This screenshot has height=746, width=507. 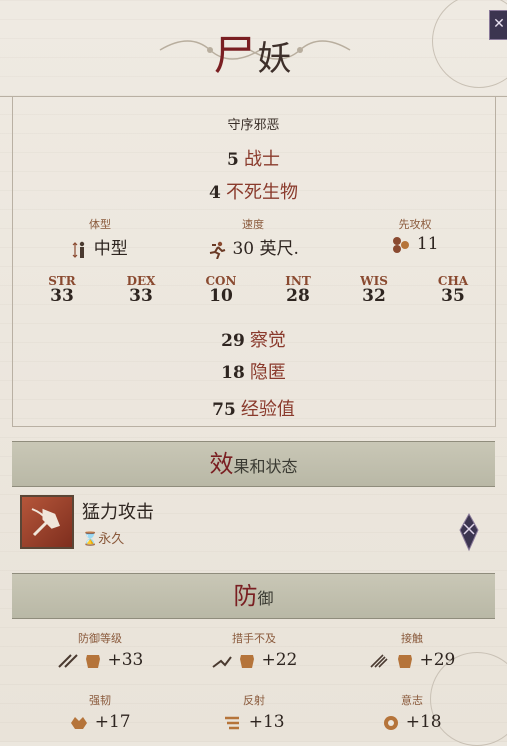 I want to click on skill-perception: 29 察觉, so click(x=253, y=339).